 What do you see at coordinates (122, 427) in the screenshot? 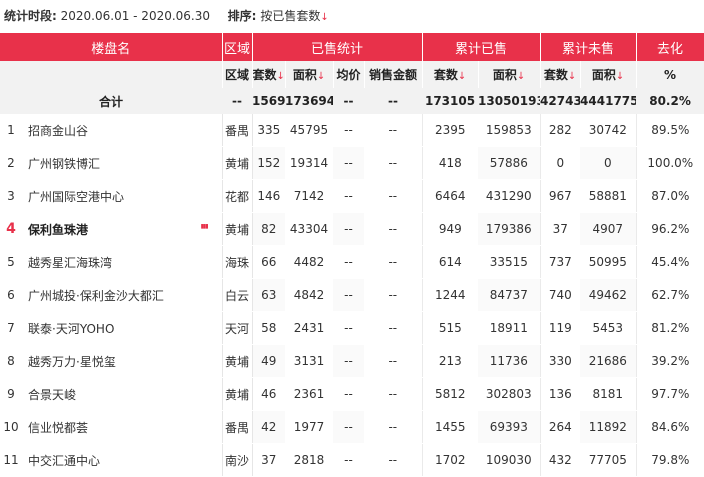
I see `cell-name: 信业悦都荟` at bounding box center [122, 427].